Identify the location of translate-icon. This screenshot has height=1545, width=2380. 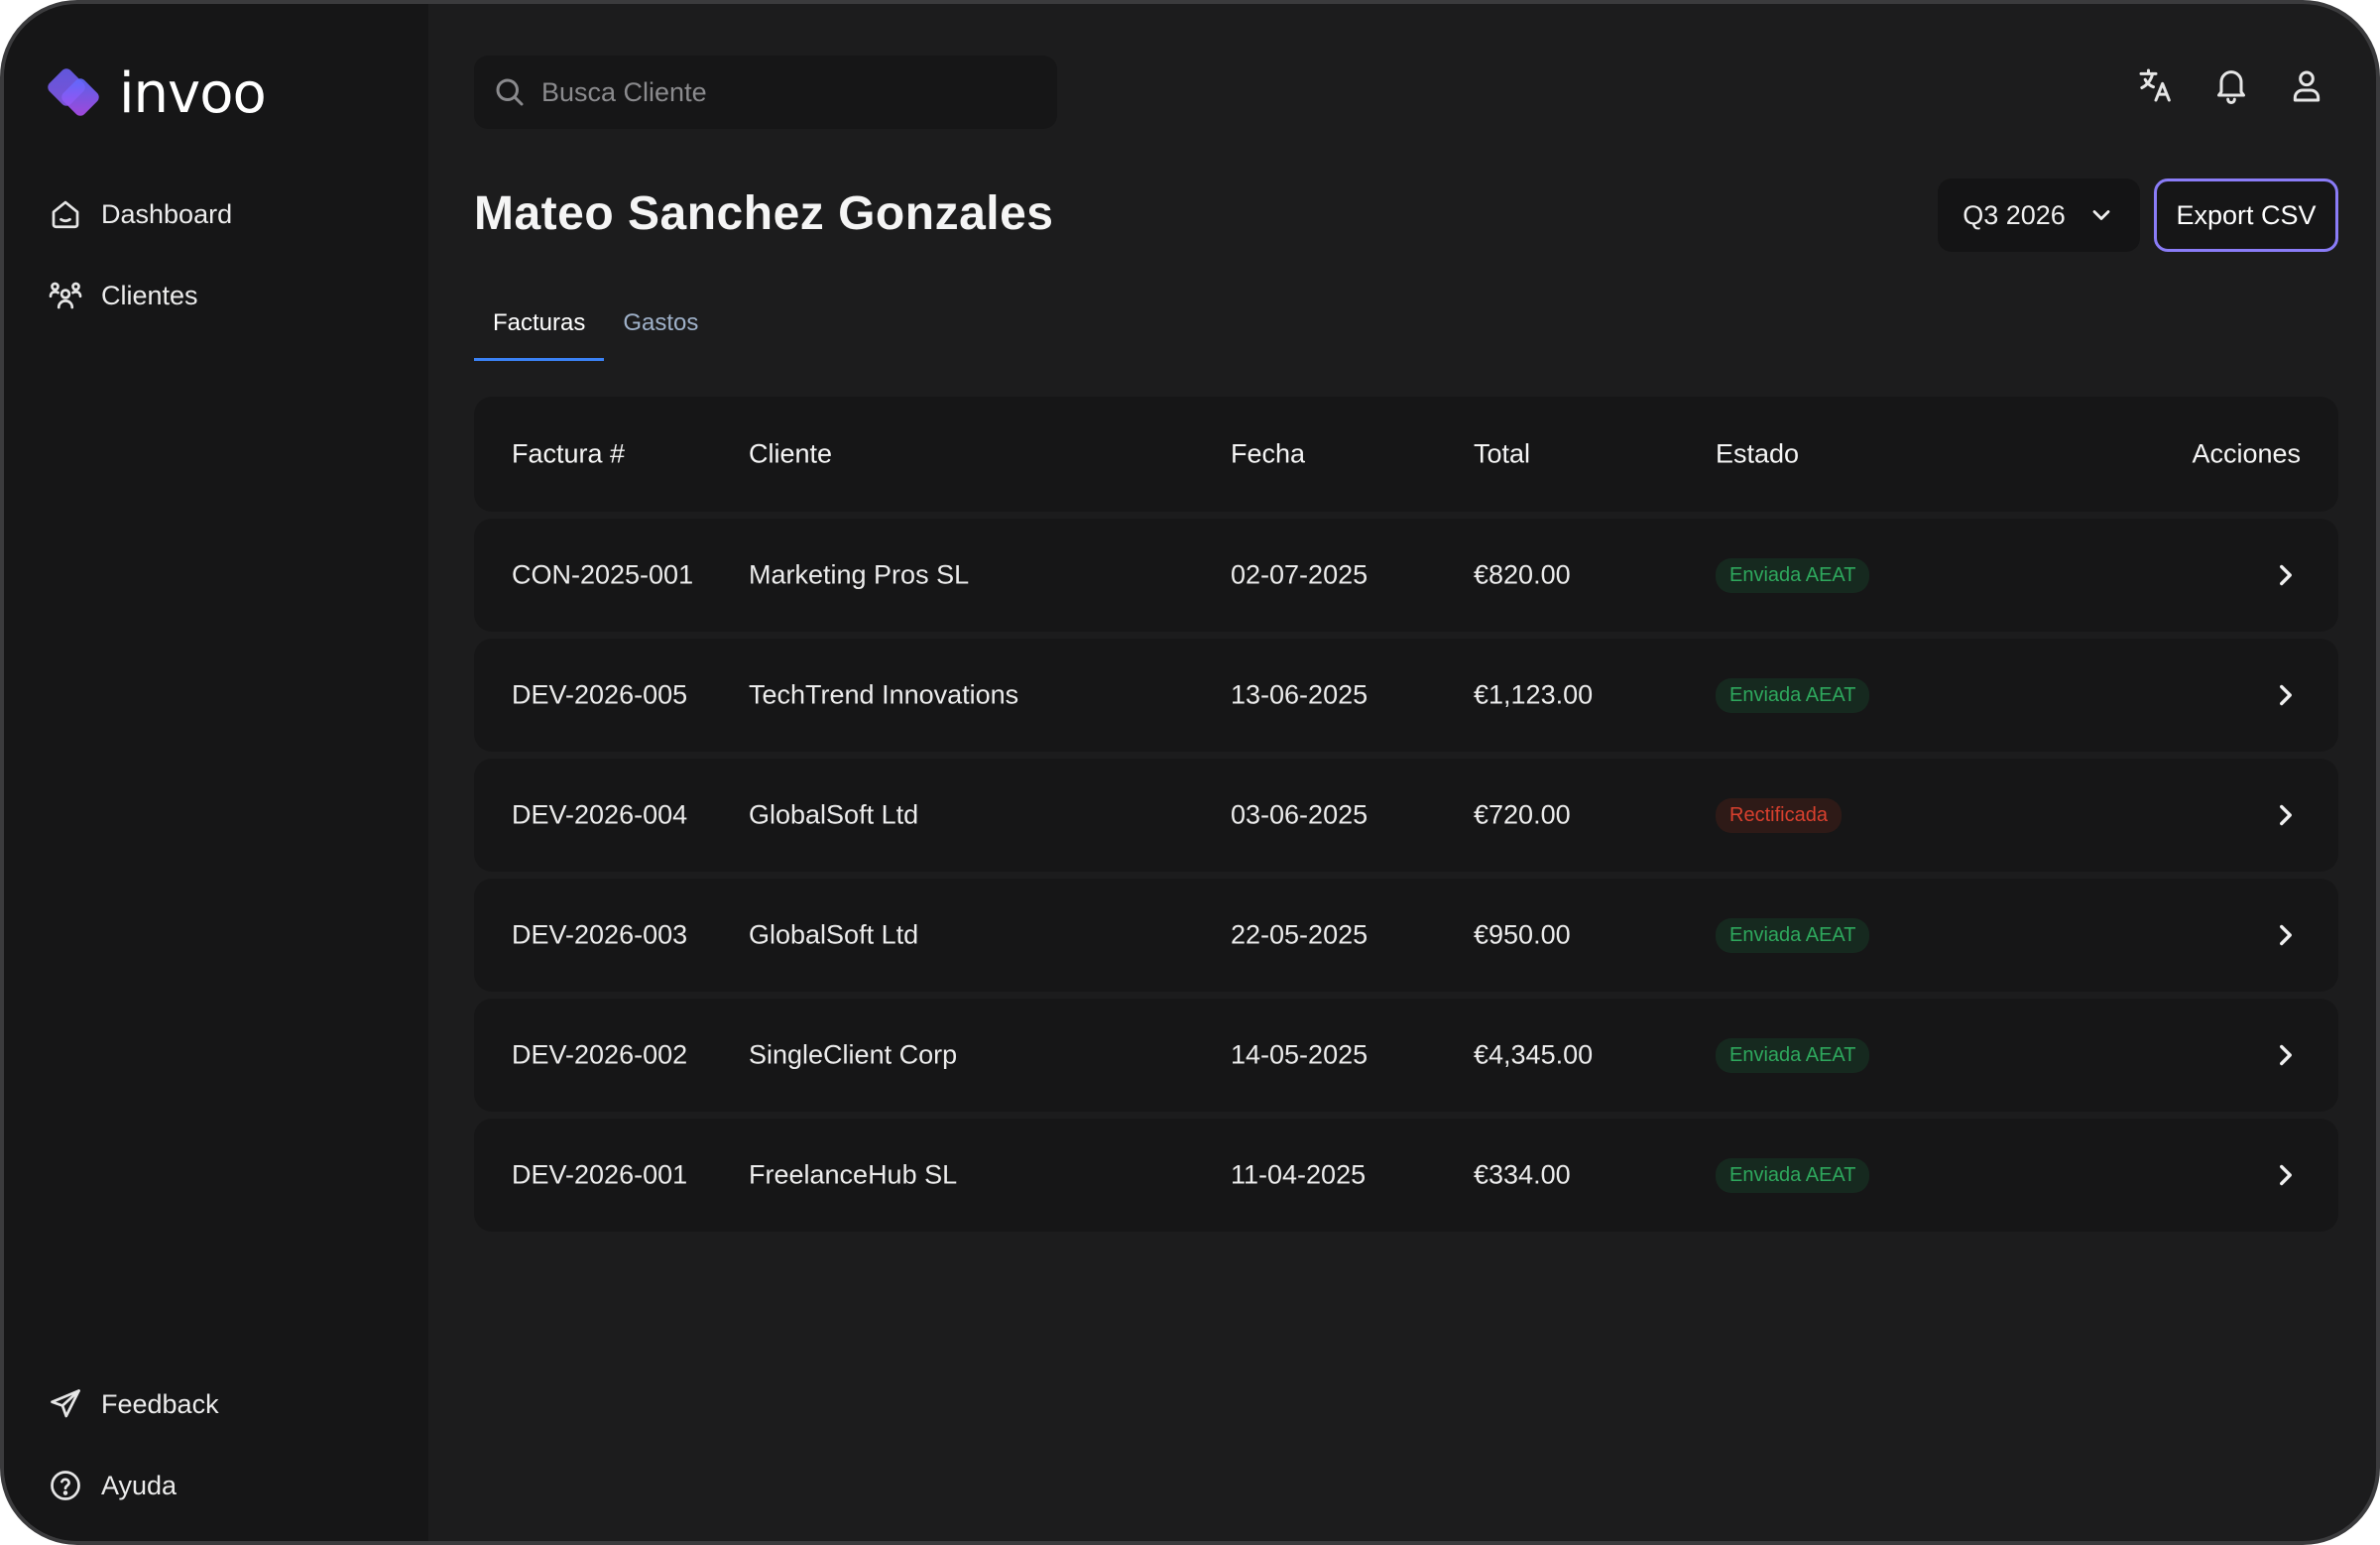
(2156, 85).